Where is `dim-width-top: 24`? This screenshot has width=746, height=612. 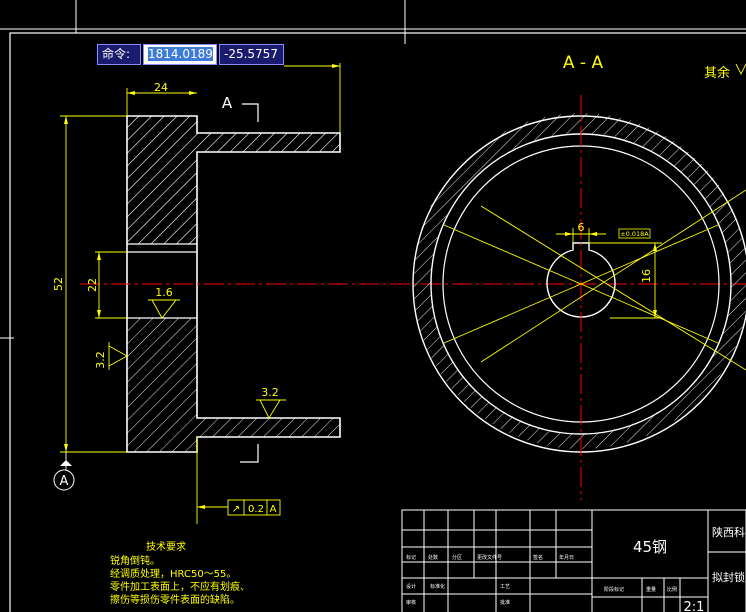 dim-width-top: 24 is located at coordinates (161, 87).